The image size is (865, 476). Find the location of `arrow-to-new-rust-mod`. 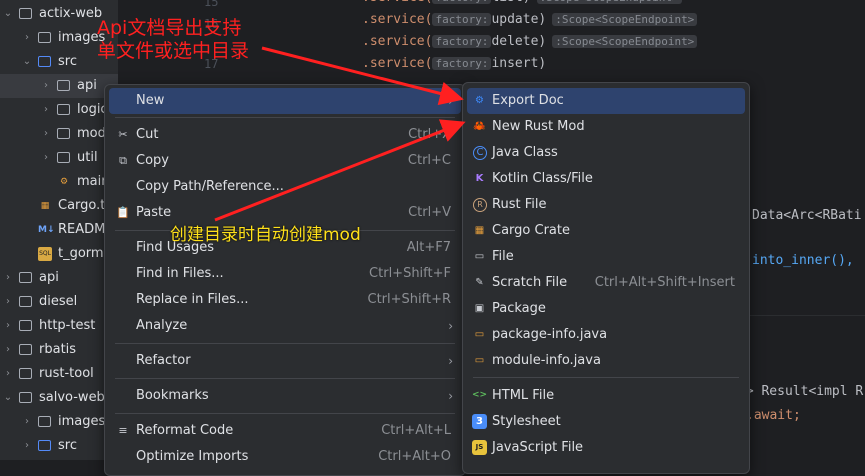

arrow-to-new-rust-mod is located at coordinates (340, 170).